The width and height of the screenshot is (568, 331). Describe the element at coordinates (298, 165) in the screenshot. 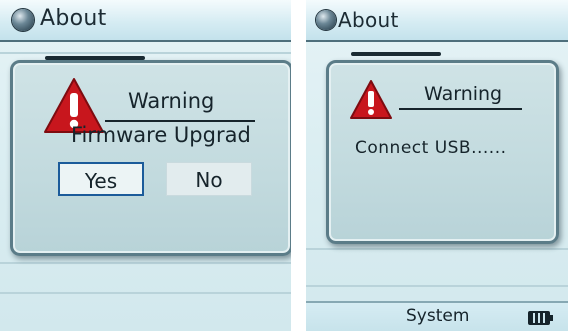

I see `photo-gap` at that location.